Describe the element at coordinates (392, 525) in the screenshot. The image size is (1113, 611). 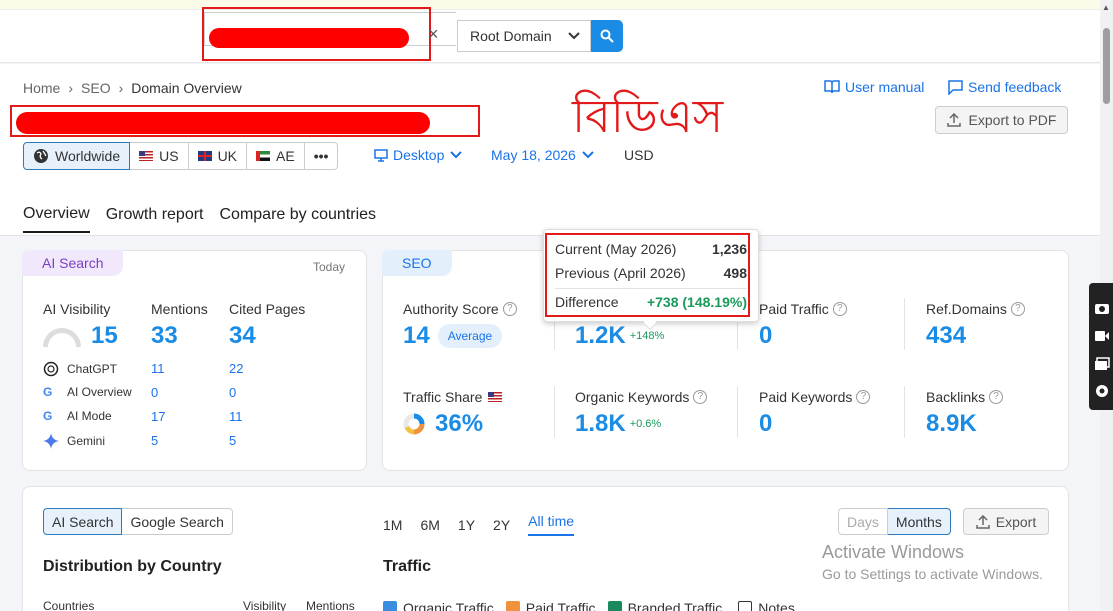
I see `period-1m: 1M` at that location.